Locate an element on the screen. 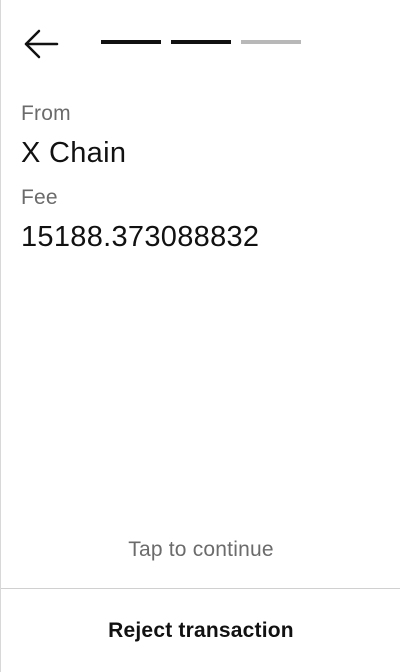 The height and width of the screenshot is (672, 400). arrow-left-icon is located at coordinates (41, 44).